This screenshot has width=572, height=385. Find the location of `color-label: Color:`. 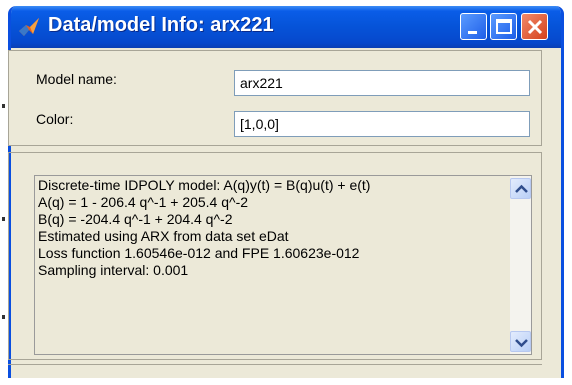

color-label: Color: is located at coordinates (55, 119).